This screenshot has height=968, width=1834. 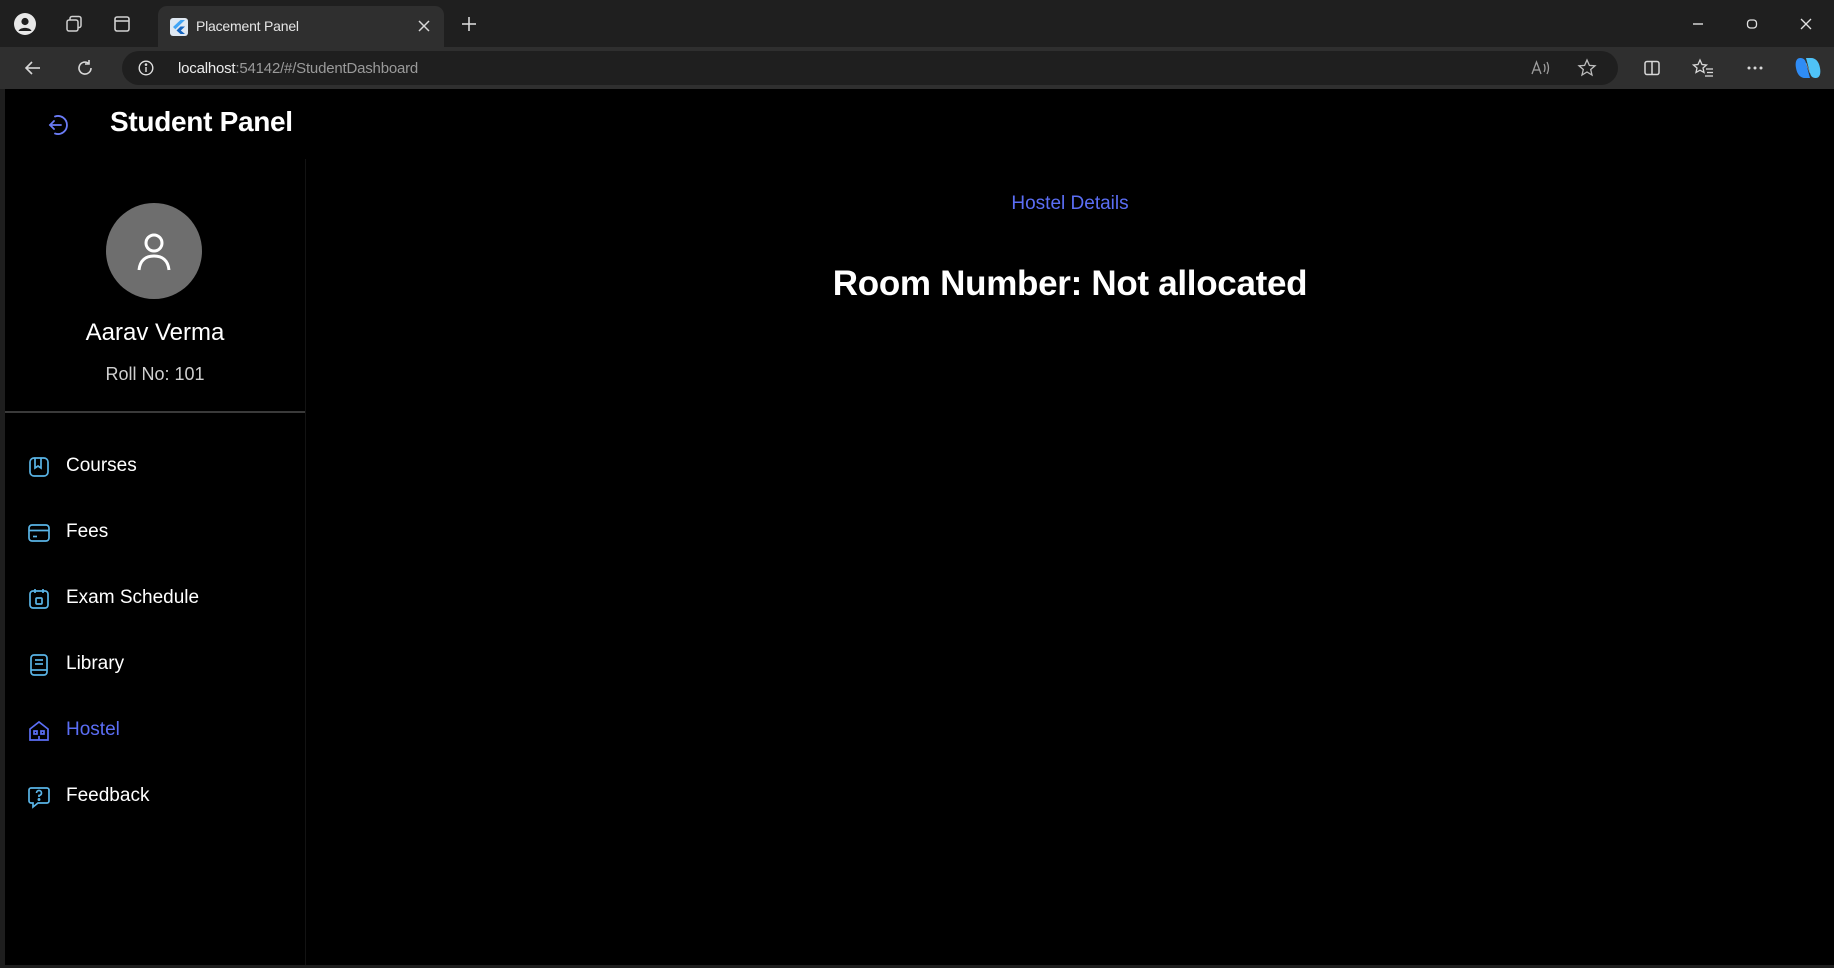 What do you see at coordinates (87, 531) in the screenshot?
I see `sidebar-item-label: Fees` at bounding box center [87, 531].